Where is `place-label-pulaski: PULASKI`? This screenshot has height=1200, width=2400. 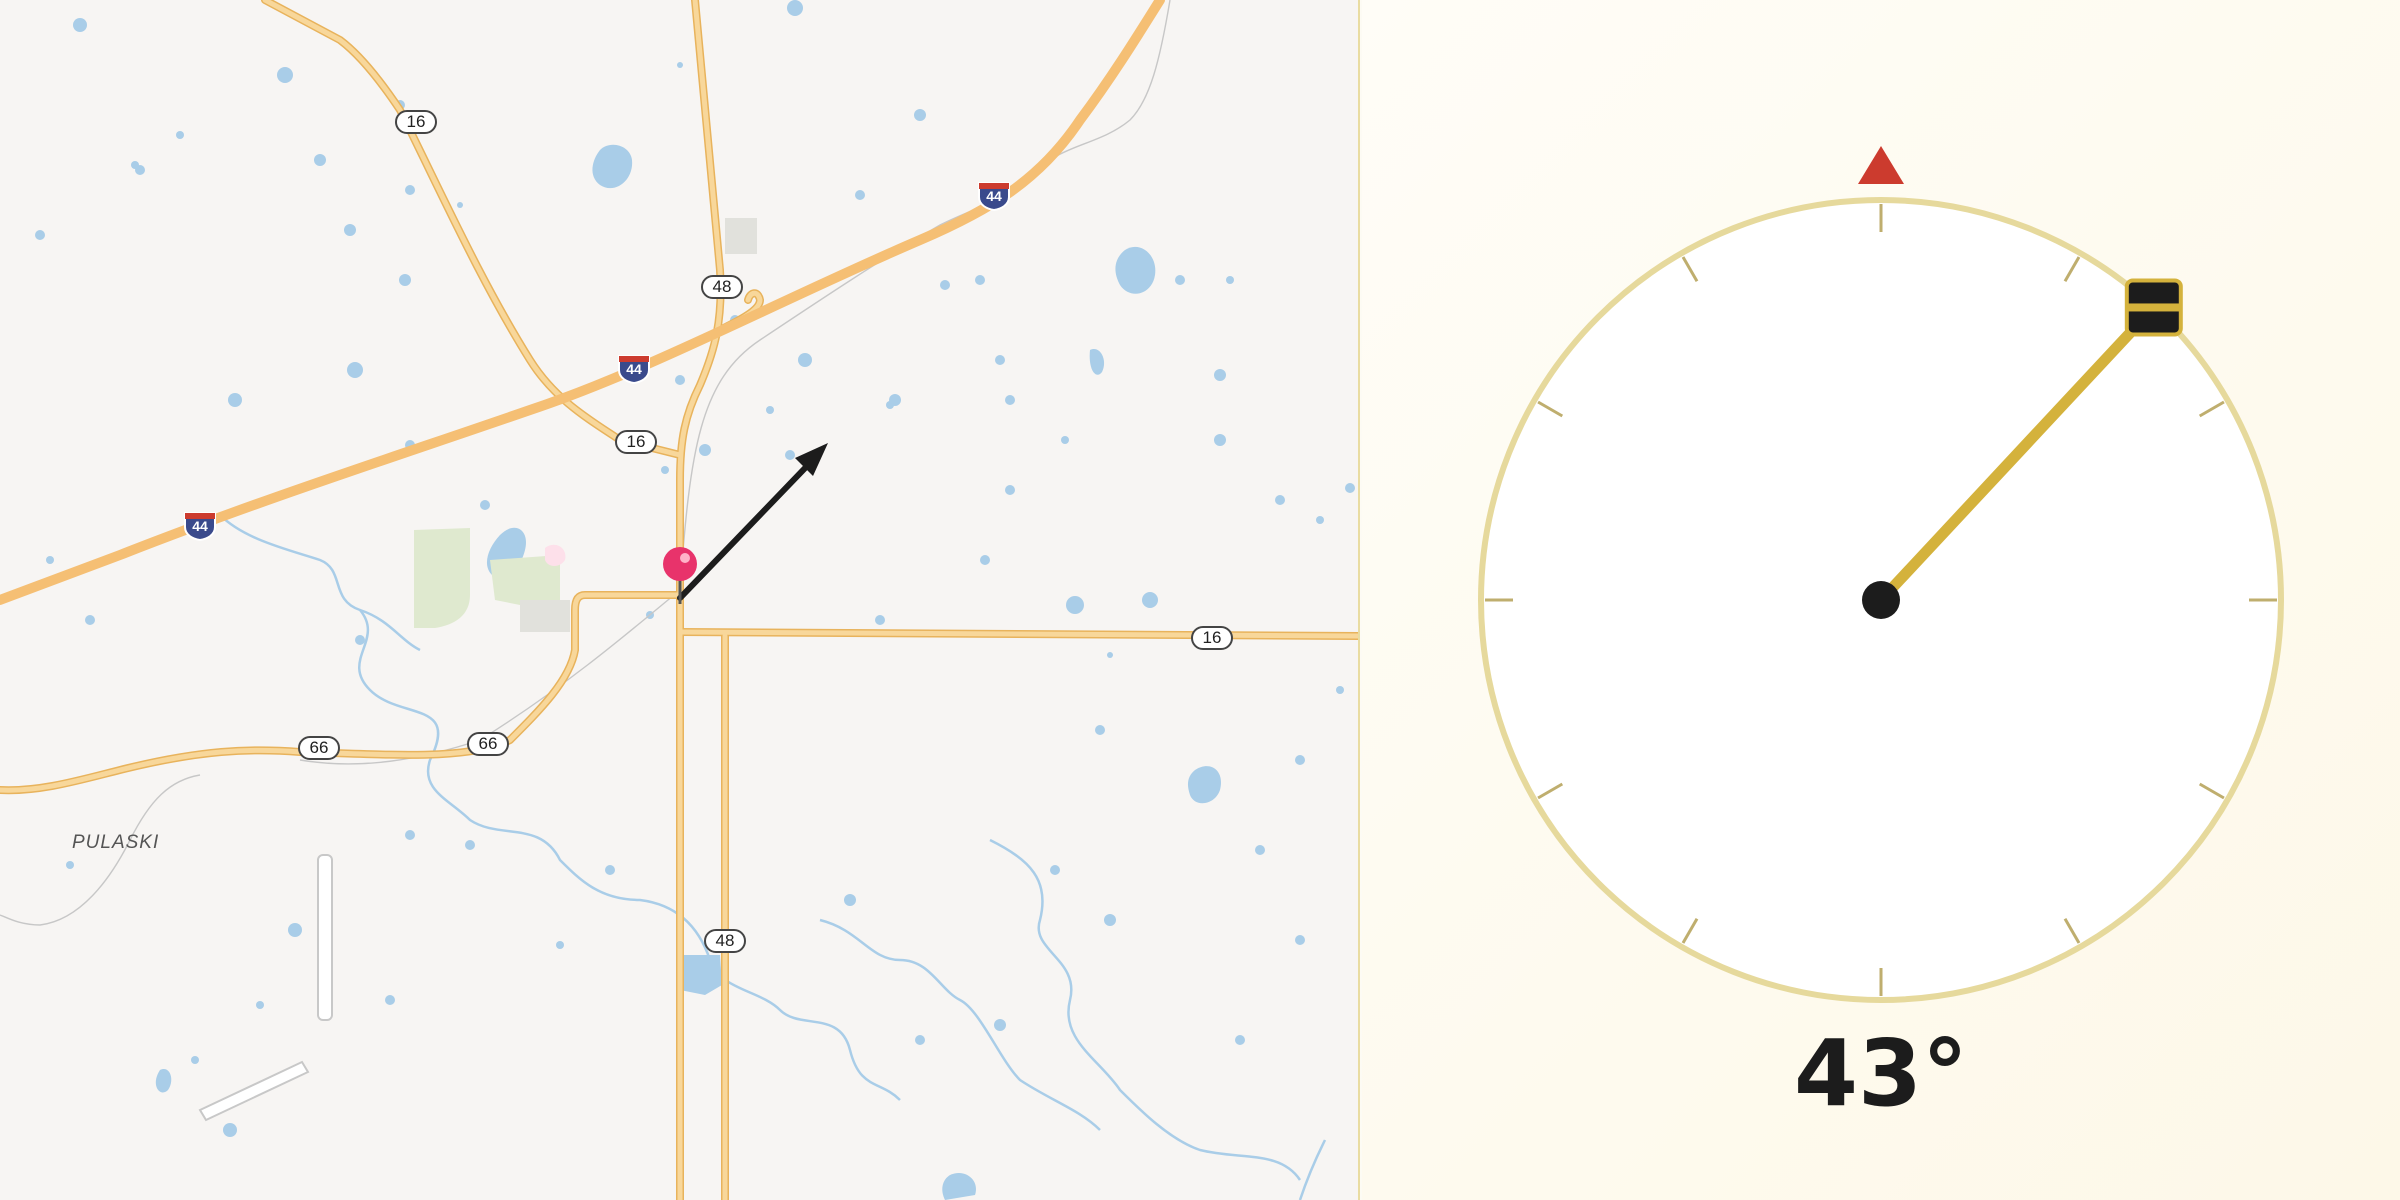
place-label-pulaski: PULASKI is located at coordinates (116, 842).